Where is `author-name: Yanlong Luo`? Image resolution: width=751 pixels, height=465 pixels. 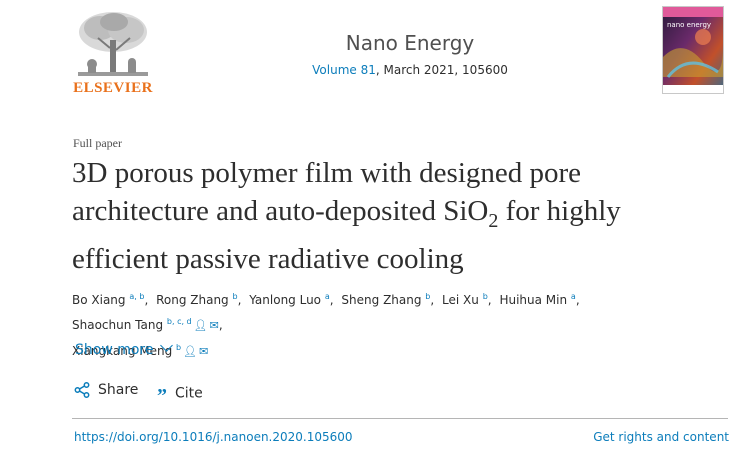
author-name: Yanlong Luo is located at coordinates (285, 300).